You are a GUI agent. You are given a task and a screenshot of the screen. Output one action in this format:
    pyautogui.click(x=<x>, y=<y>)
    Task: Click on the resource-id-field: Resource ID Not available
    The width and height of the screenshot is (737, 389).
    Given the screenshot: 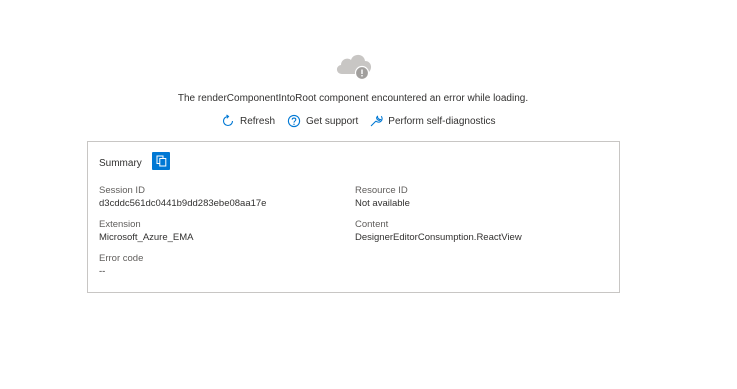 What is the action you would take?
    pyautogui.click(x=382, y=197)
    